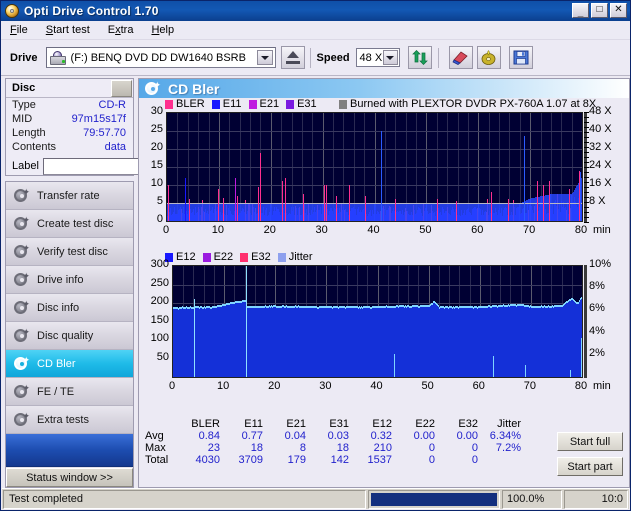 This screenshot has height=511, width=631. Describe the element at coordinates (384, 88) in the screenshot. I see `main-panel-header: ✦ CD Bler` at that location.